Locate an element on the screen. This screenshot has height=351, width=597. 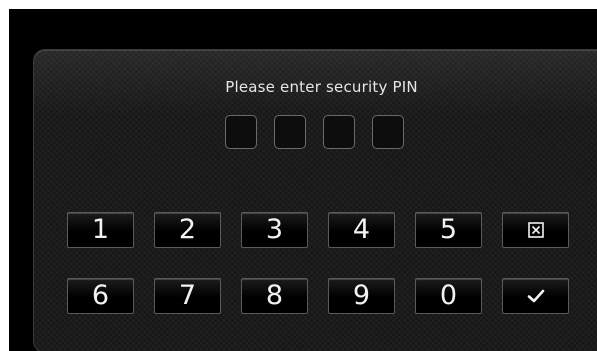
clear-x-box-icon is located at coordinates (535, 230).